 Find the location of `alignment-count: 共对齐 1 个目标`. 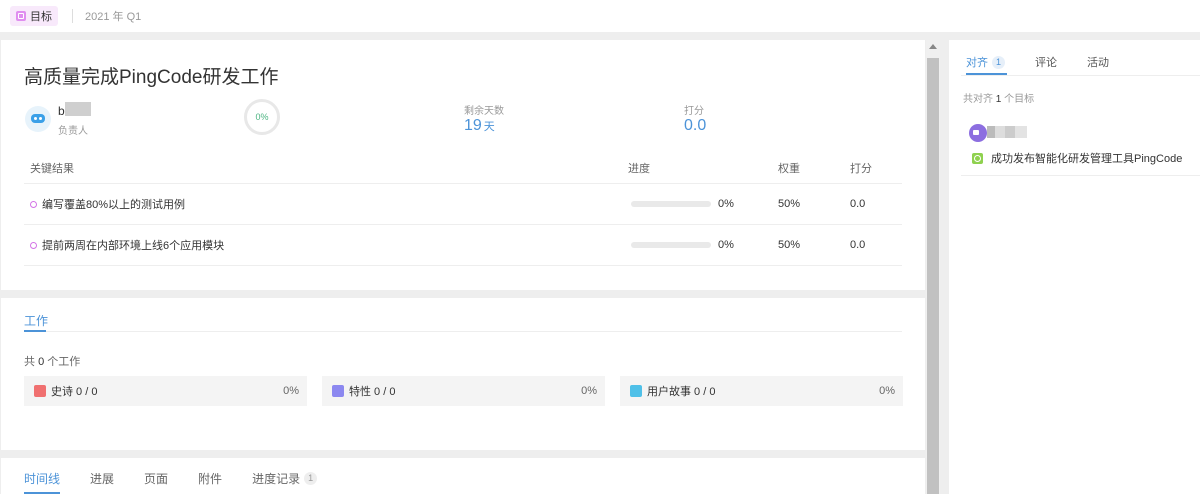

alignment-count: 共对齐 1 个目标 is located at coordinates (999, 99).